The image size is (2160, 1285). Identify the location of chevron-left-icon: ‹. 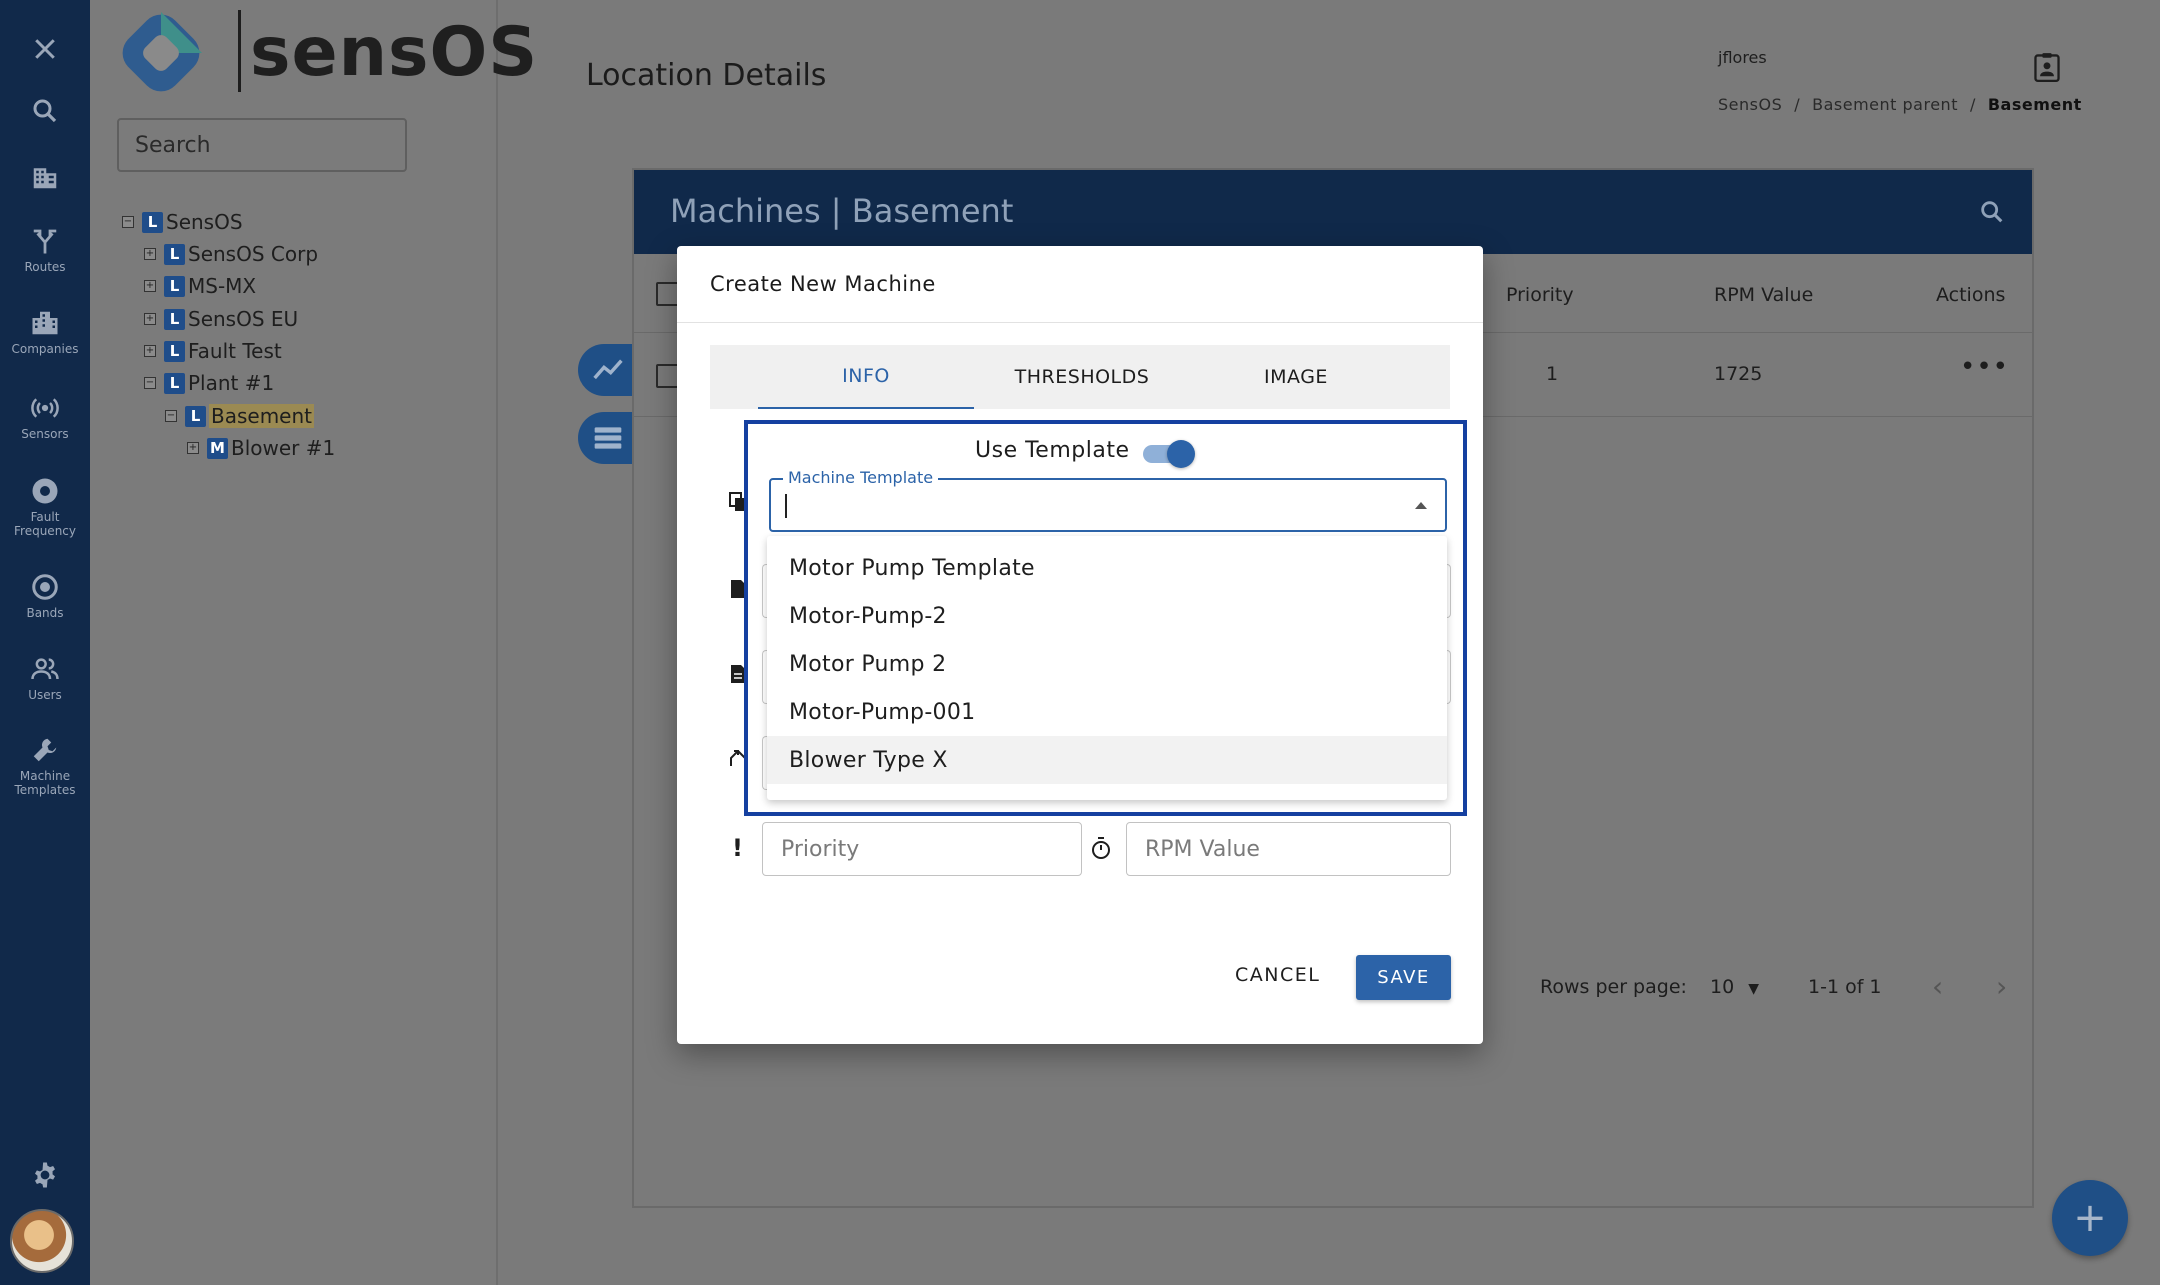
(1937, 986).